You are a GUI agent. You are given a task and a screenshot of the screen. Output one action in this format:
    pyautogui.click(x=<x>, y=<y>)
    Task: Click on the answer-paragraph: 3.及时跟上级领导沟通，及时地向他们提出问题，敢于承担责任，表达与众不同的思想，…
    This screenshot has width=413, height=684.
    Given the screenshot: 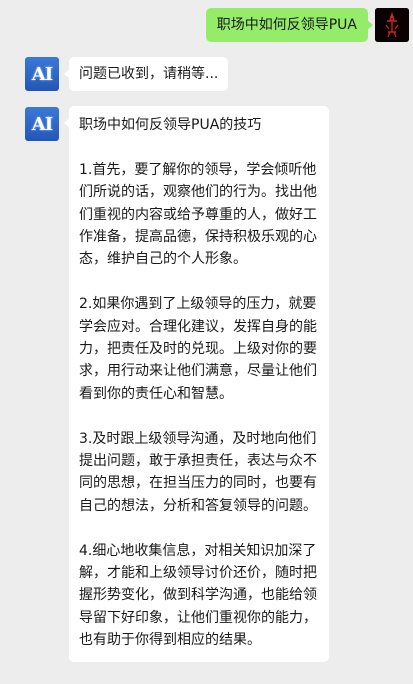 What is the action you would take?
    pyautogui.click(x=198, y=472)
    